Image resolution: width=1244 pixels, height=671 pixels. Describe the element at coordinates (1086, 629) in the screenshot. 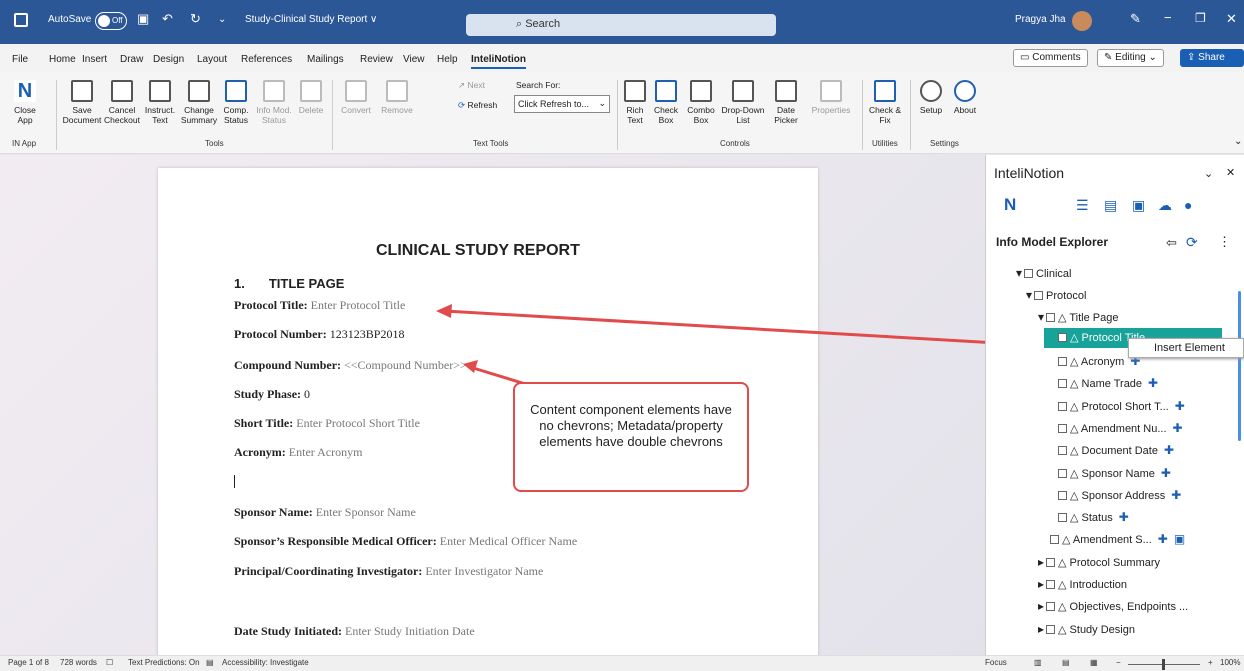

I see `tree-node: ▸ △ Study Design` at that location.